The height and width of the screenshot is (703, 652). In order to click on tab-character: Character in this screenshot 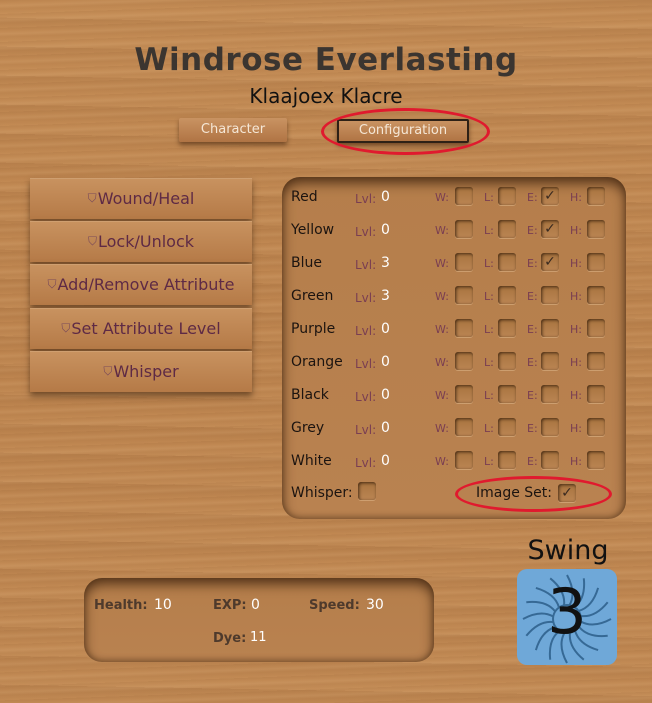, I will do `click(233, 130)`.